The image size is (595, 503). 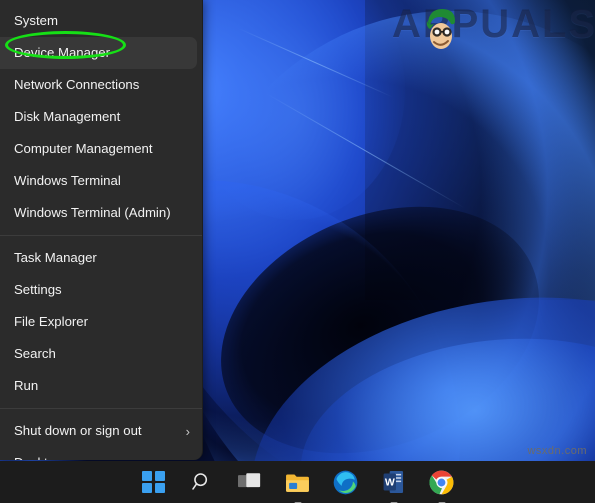 I want to click on menu-item-shut-down-or-sign-out: Shut down or sign out ›, so click(x=101, y=431).